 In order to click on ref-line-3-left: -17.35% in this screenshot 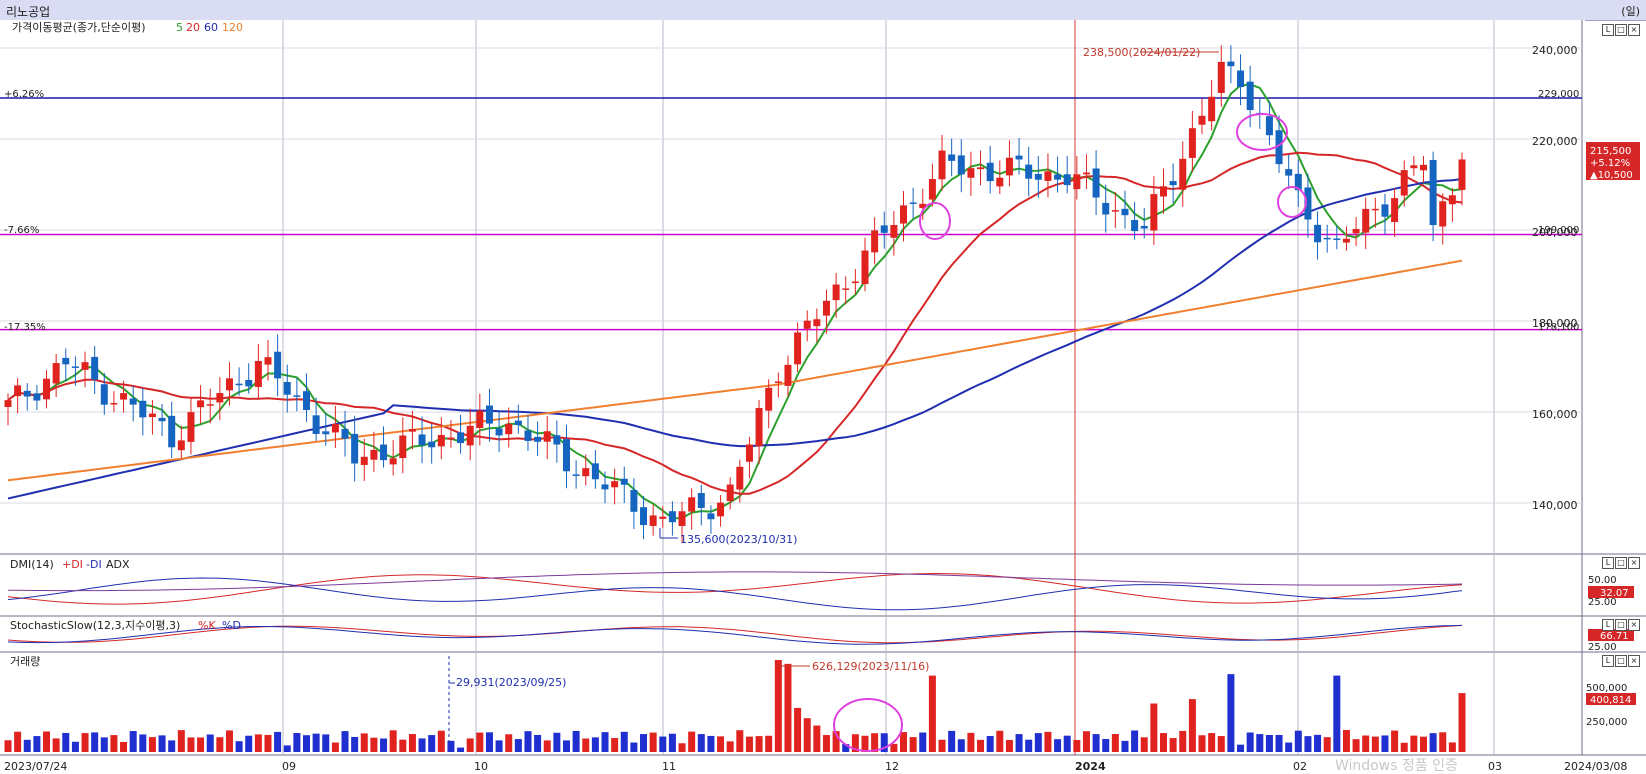, I will do `click(25, 327)`.